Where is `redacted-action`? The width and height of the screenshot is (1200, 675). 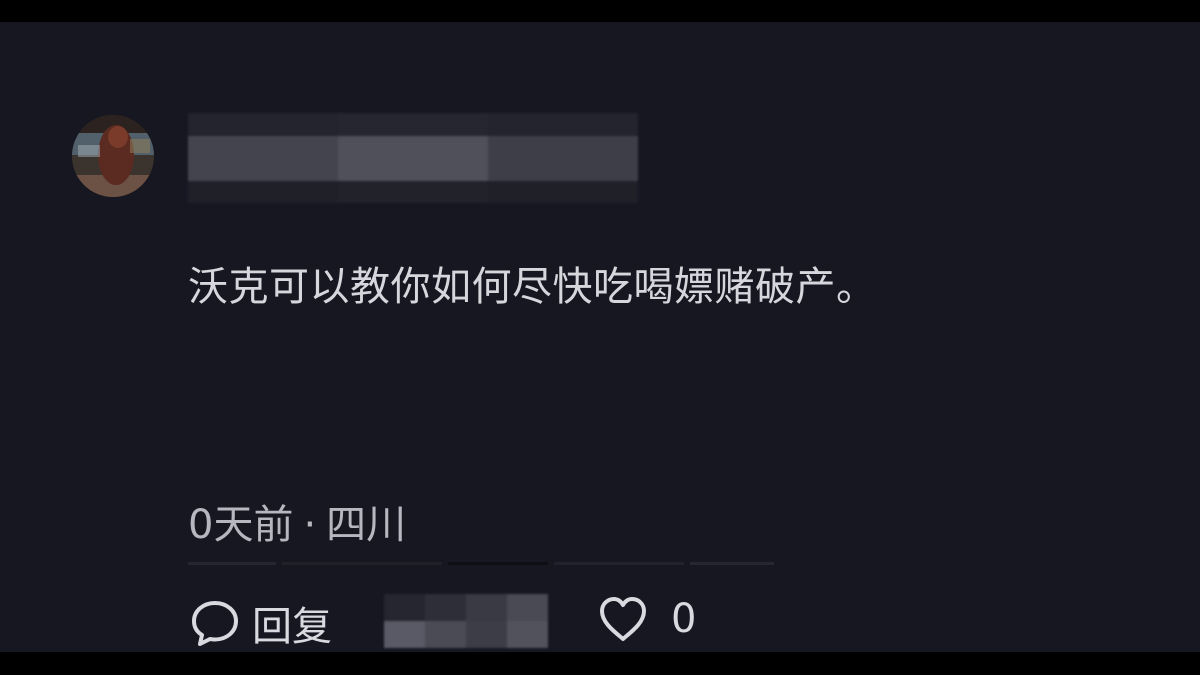 redacted-action is located at coordinates (466, 621).